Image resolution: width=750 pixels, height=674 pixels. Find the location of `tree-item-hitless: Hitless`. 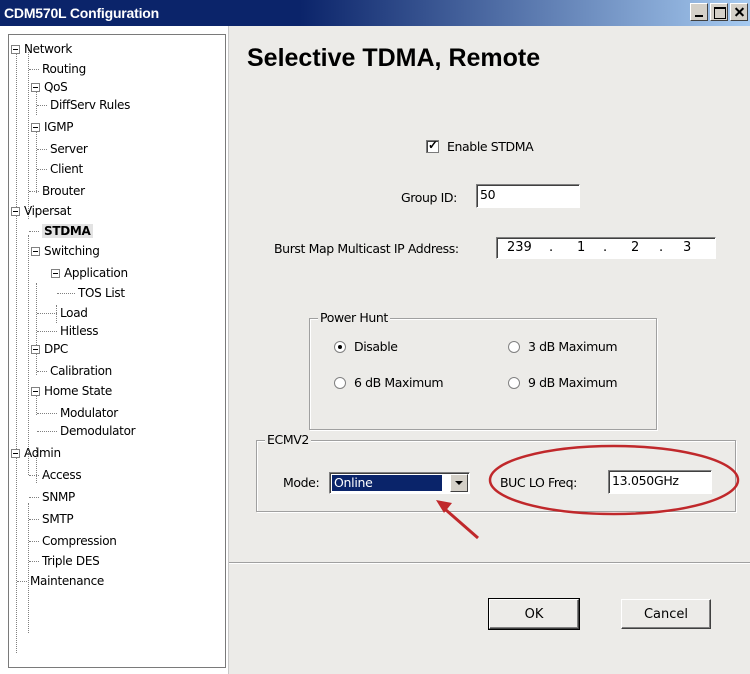

tree-item-hitless: Hitless is located at coordinates (67, 331).